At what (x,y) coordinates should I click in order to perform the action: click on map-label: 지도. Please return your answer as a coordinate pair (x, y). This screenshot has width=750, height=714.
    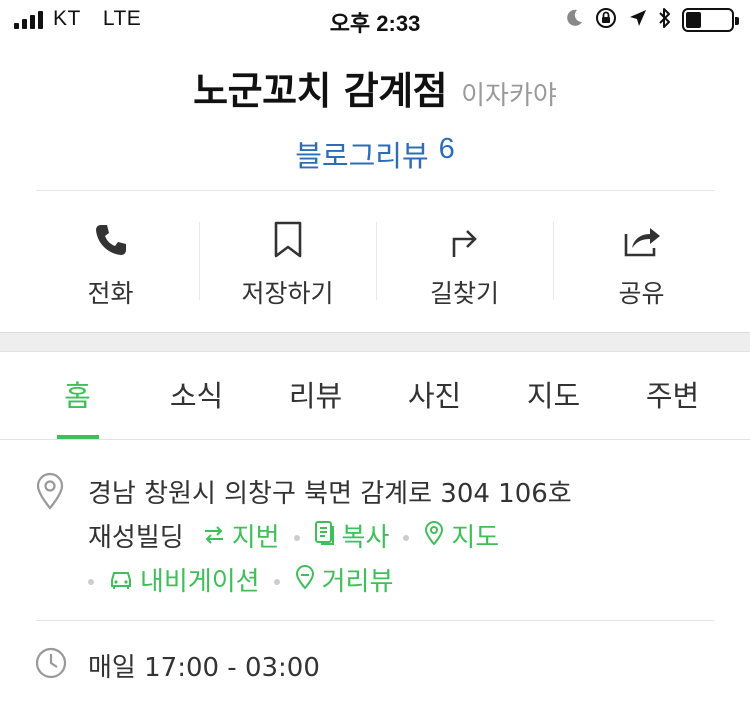
    Looking at the image, I should click on (475, 538).